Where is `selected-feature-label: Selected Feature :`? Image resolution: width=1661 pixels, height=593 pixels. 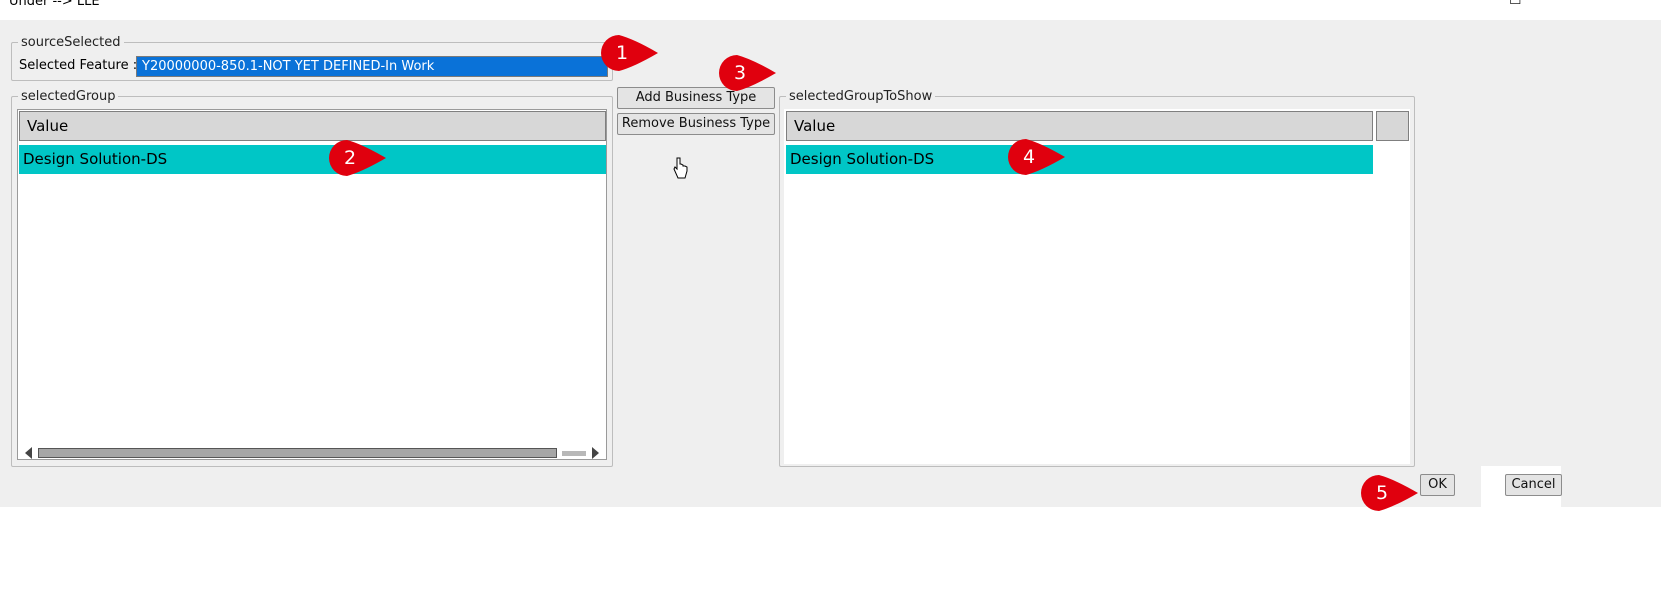 selected-feature-label: Selected Feature : is located at coordinates (78, 65).